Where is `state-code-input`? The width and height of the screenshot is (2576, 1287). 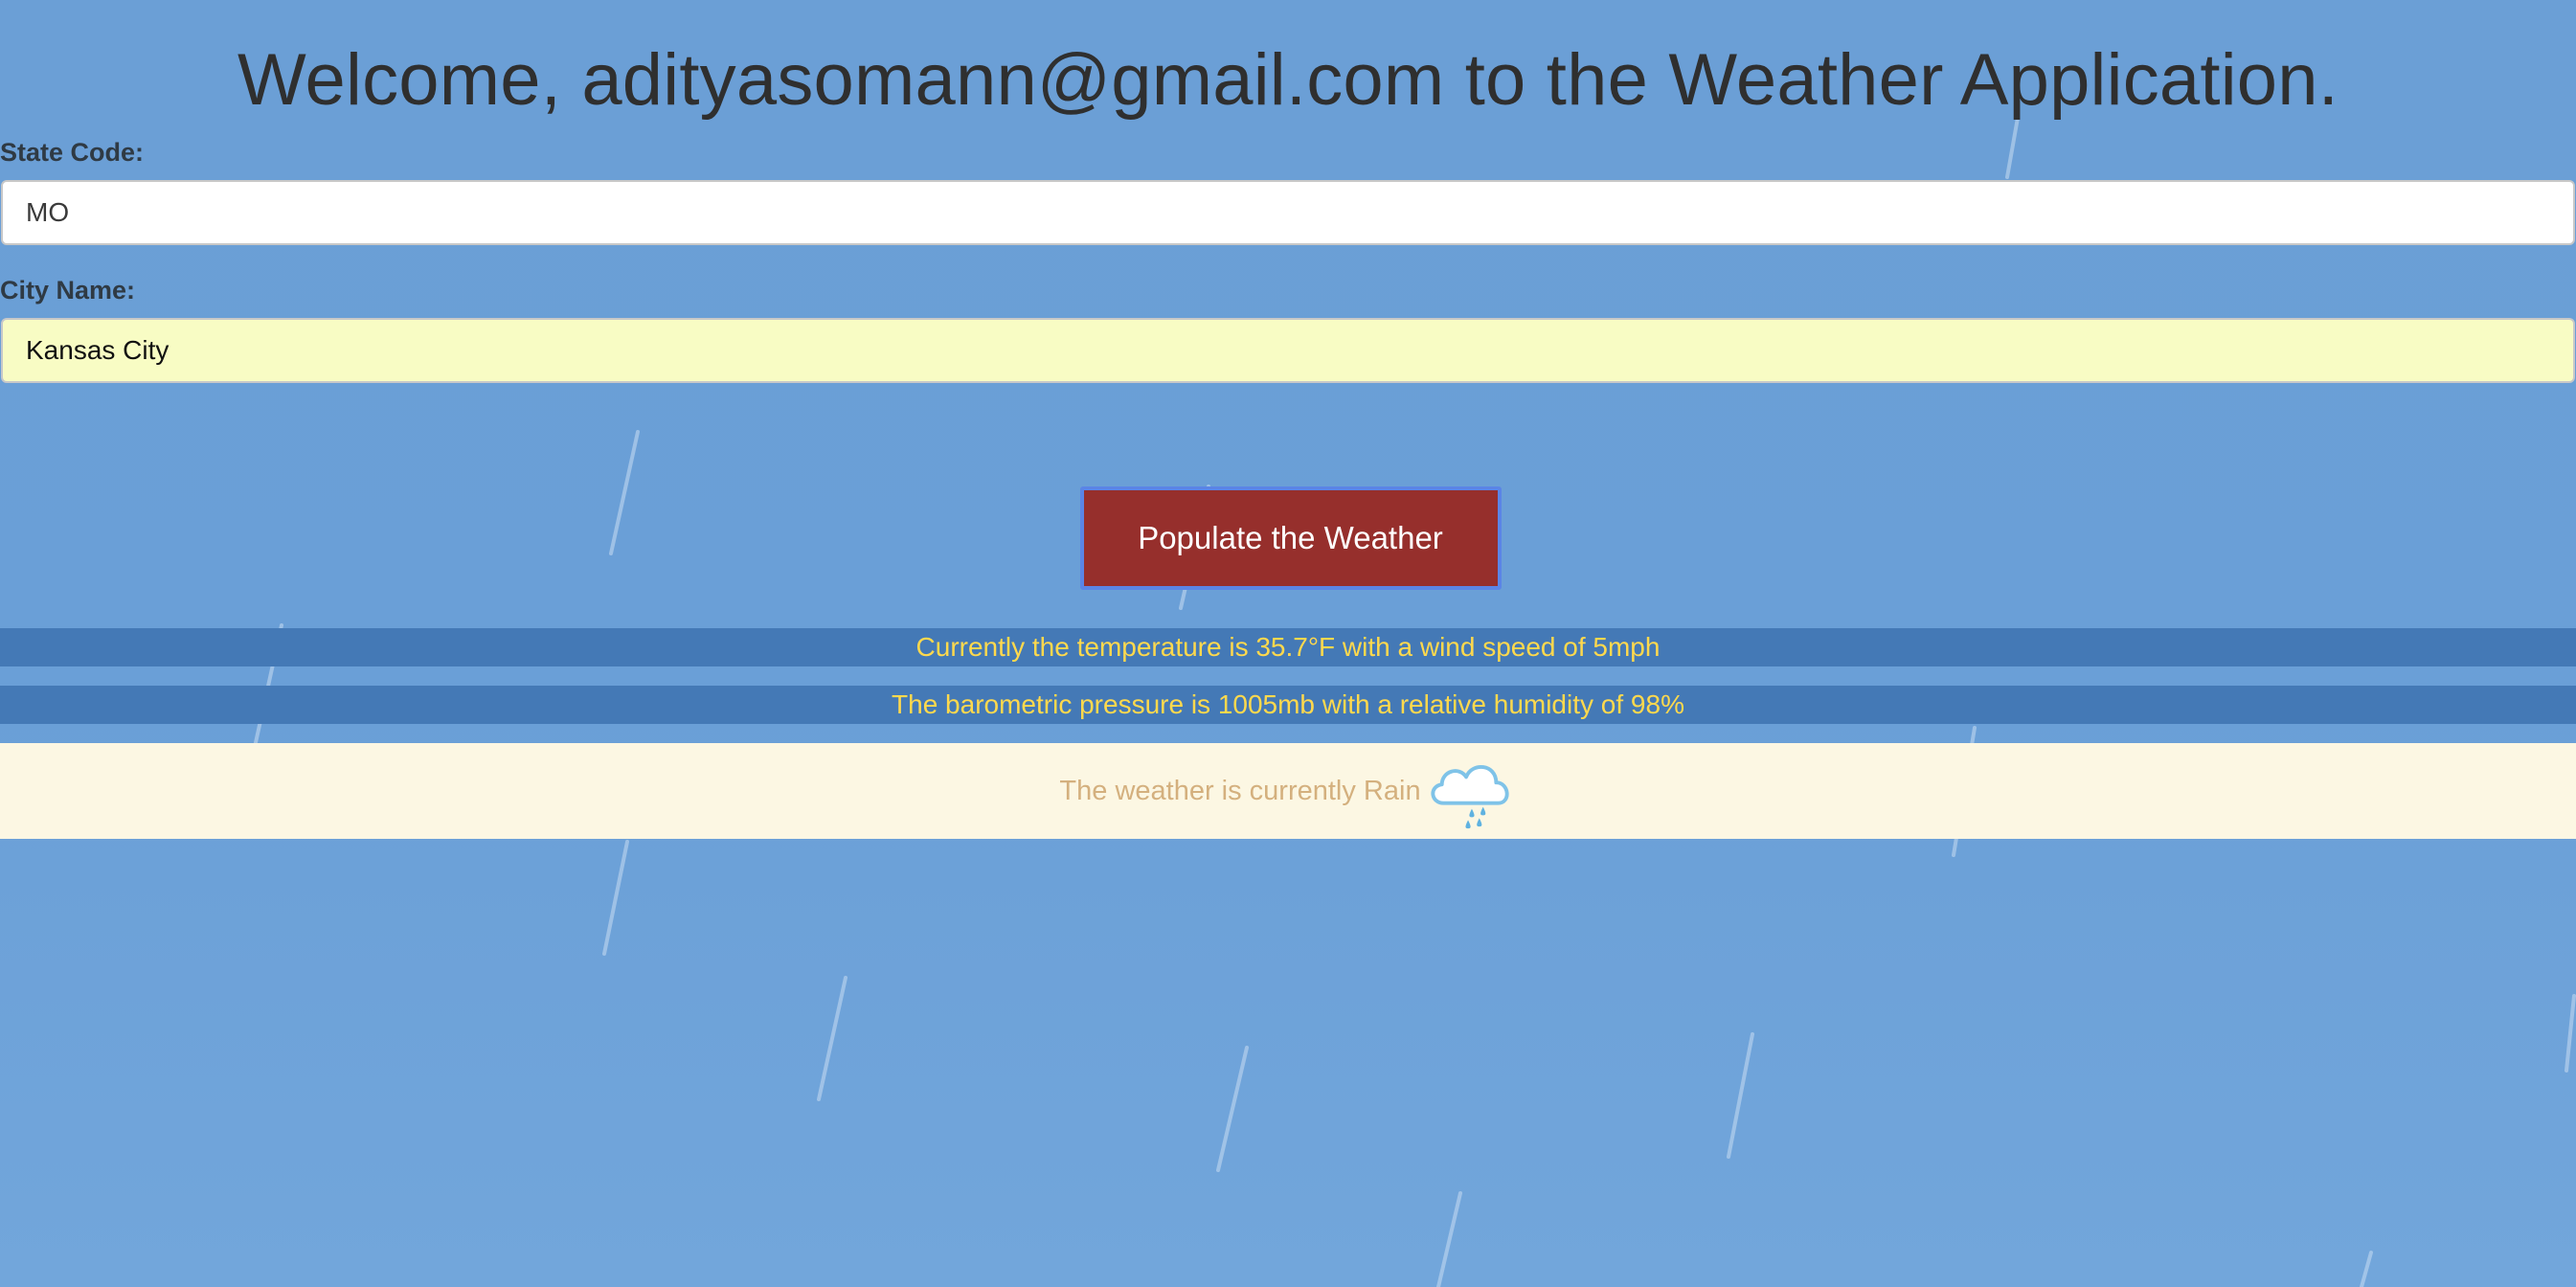
state-code-input is located at coordinates (1288, 212).